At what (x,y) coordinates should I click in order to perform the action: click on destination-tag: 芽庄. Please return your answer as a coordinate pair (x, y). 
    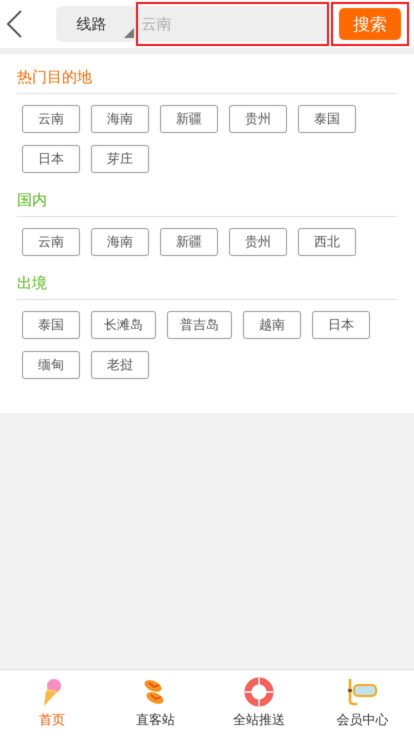
    Looking at the image, I should click on (120, 159).